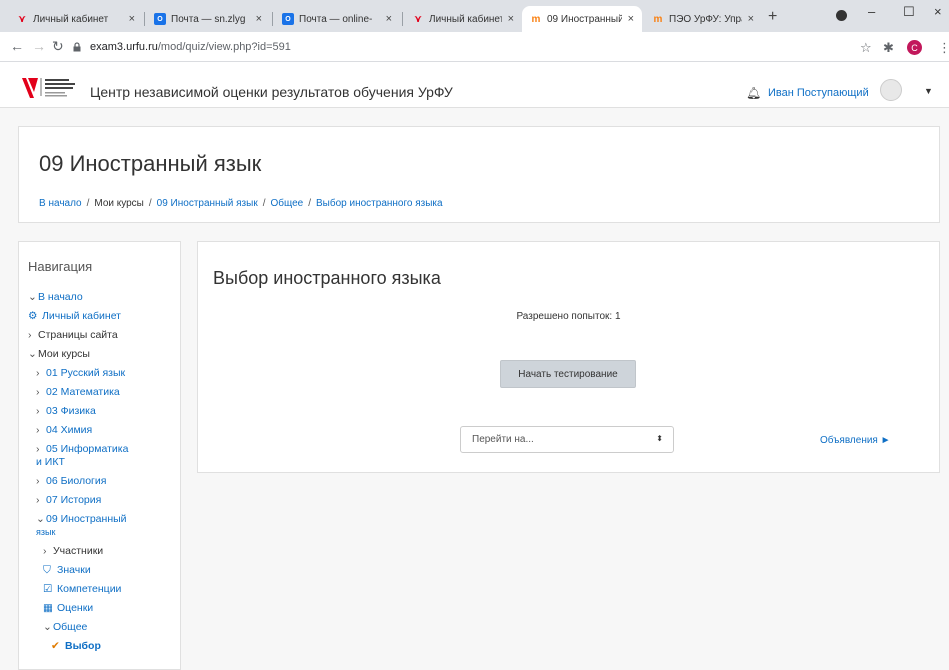 The height and width of the screenshot is (670, 949). Describe the element at coordinates (55, 646) in the screenshot. I see `quiz-icon: ✔` at that location.